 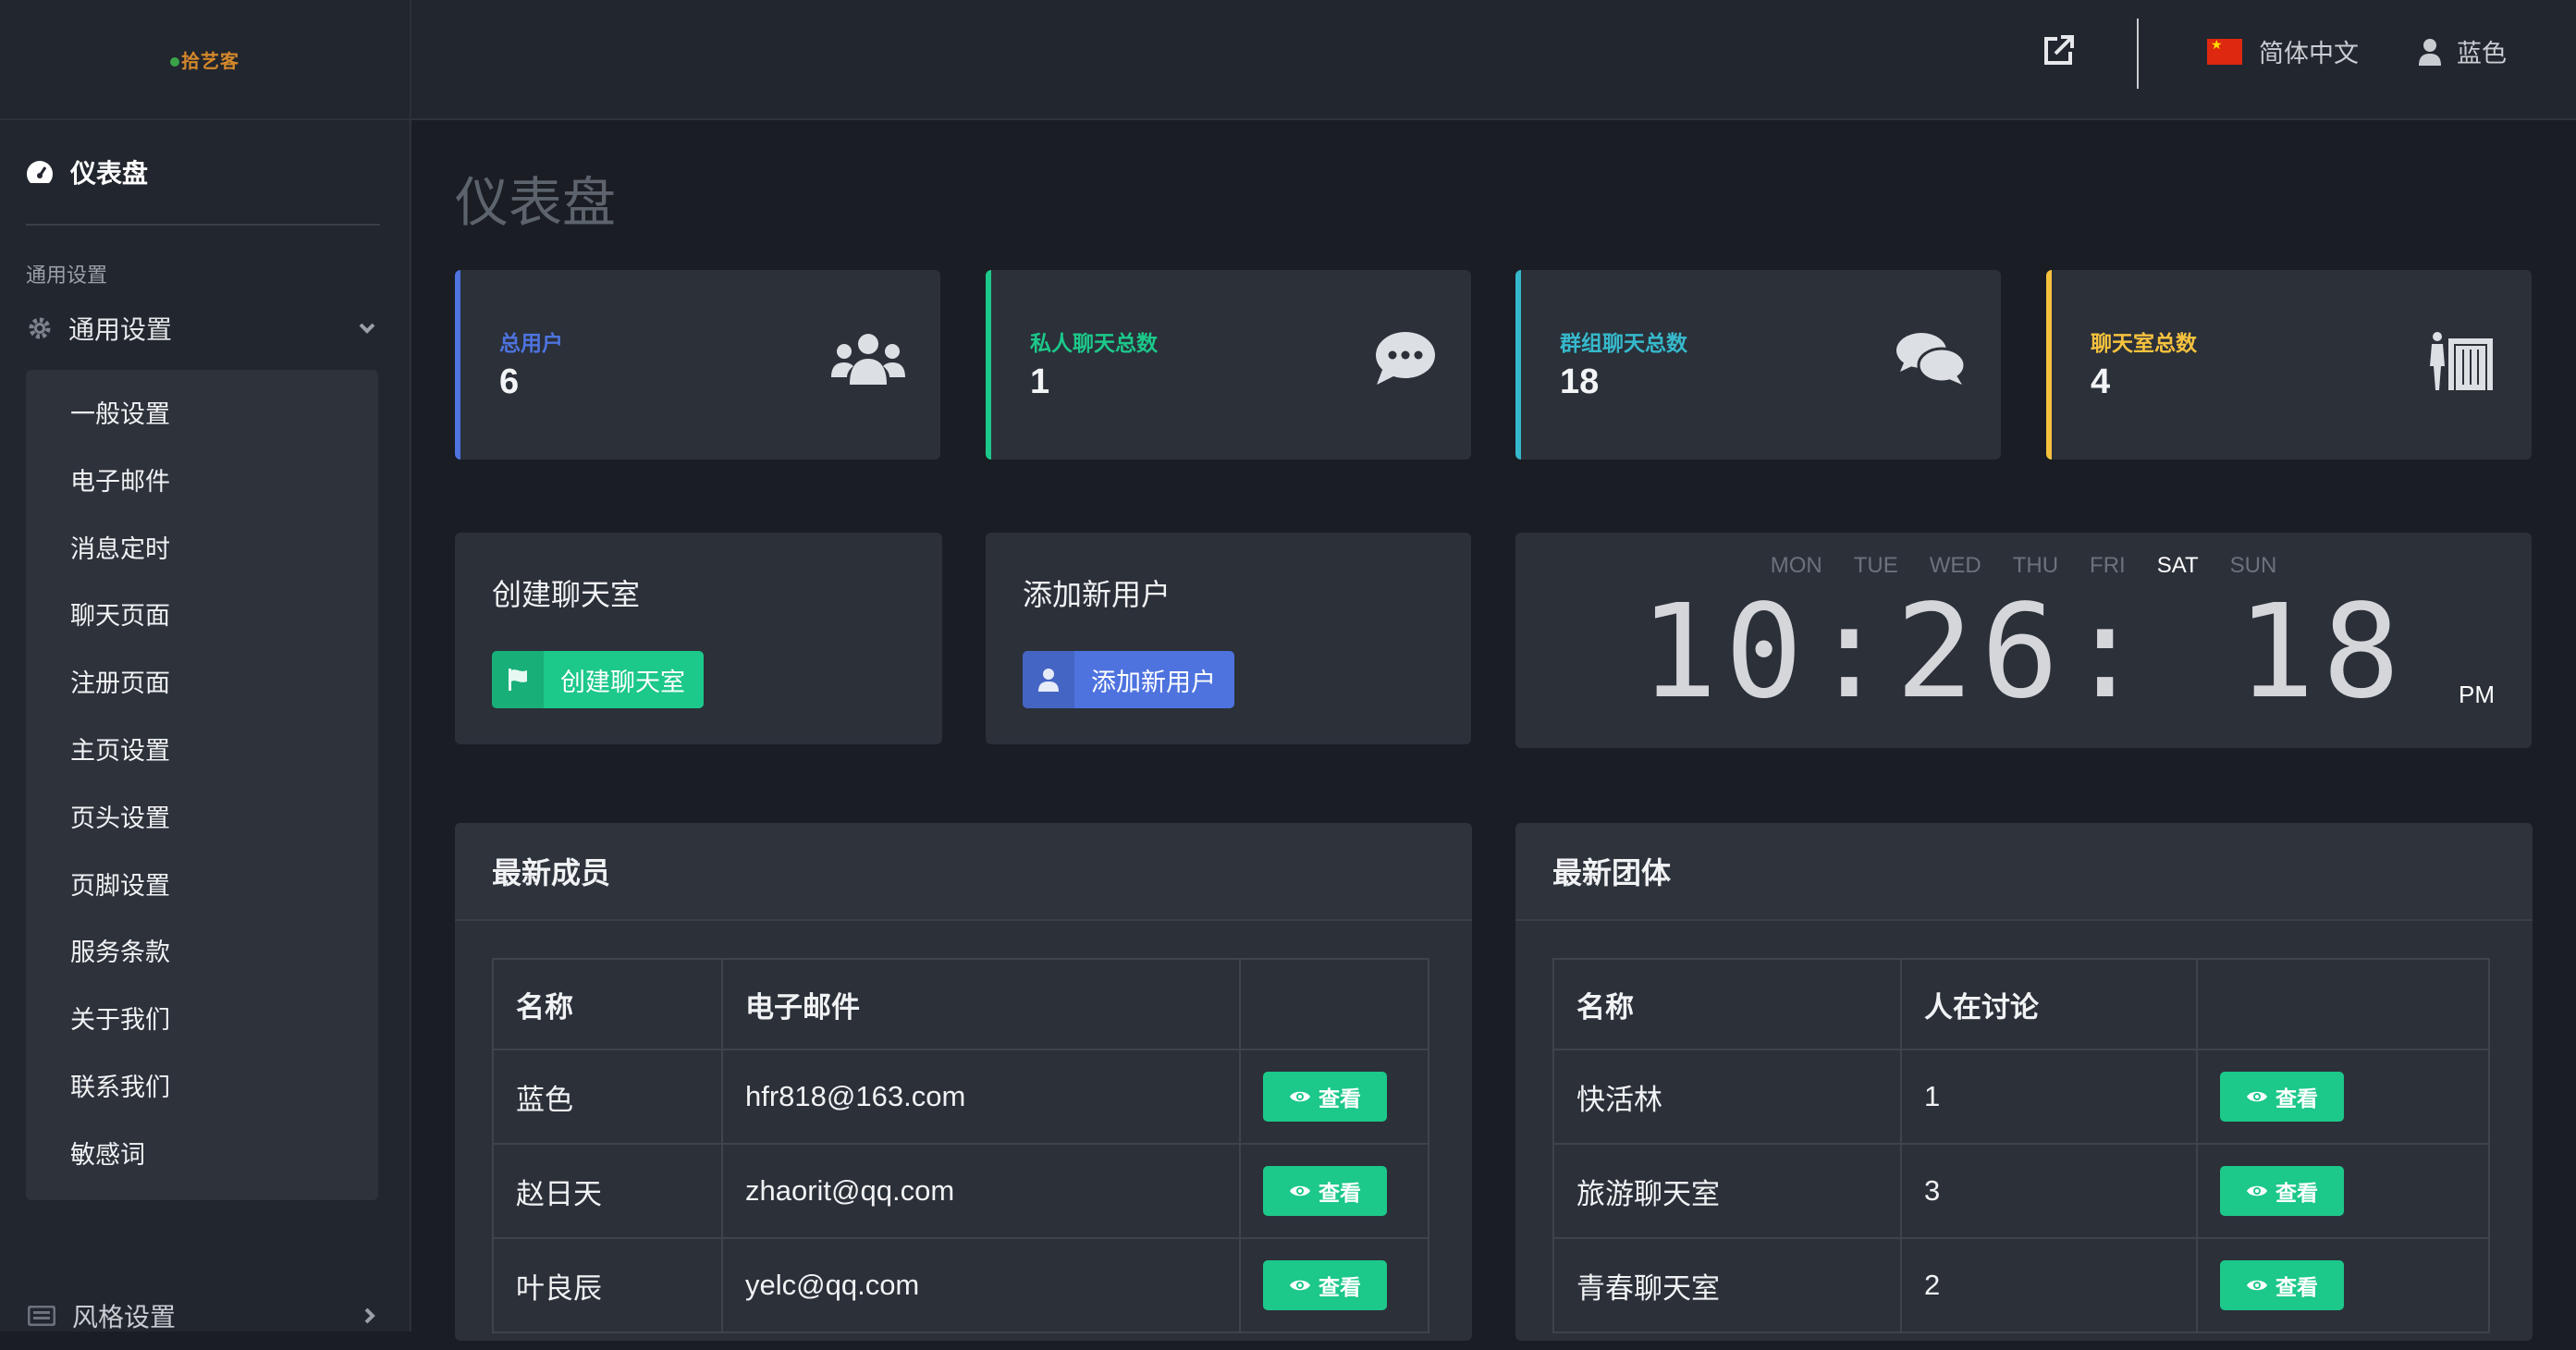 What do you see at coordinates (1727, 1097) in the screenshot?
I see `group-name: 快活林` at bounding box center [1727, 1097].